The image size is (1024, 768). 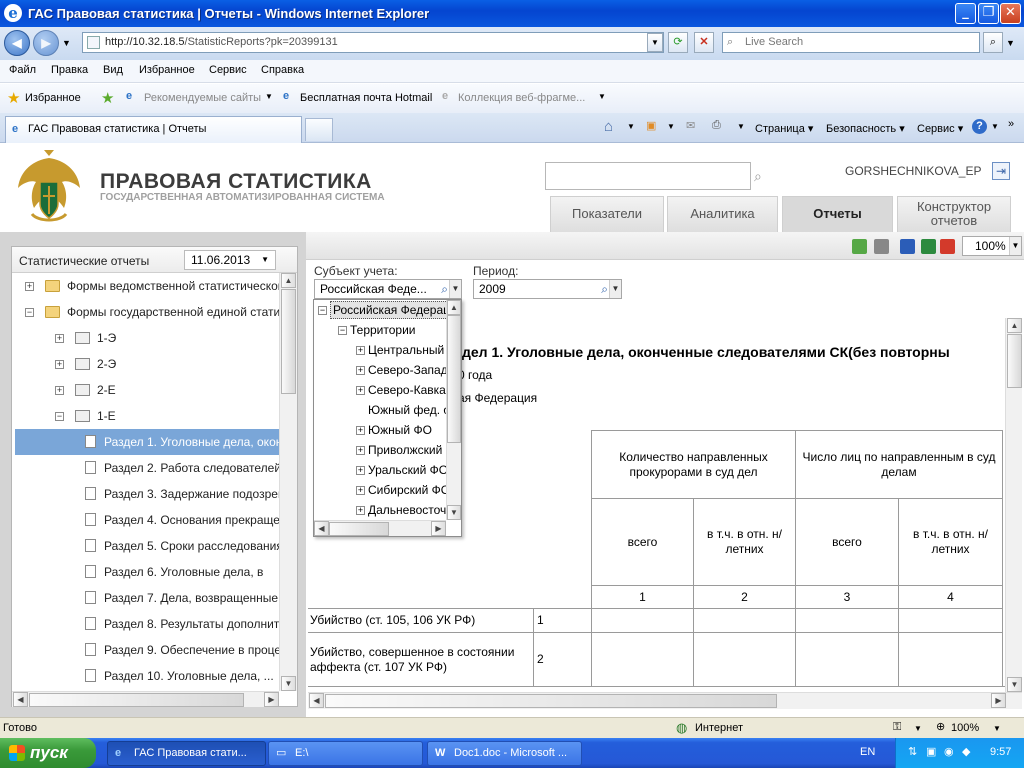 What do you see at coordinates (282, 70) in the screenshot?
I see `menu-help: Справка` at bounding box center [282, 70].